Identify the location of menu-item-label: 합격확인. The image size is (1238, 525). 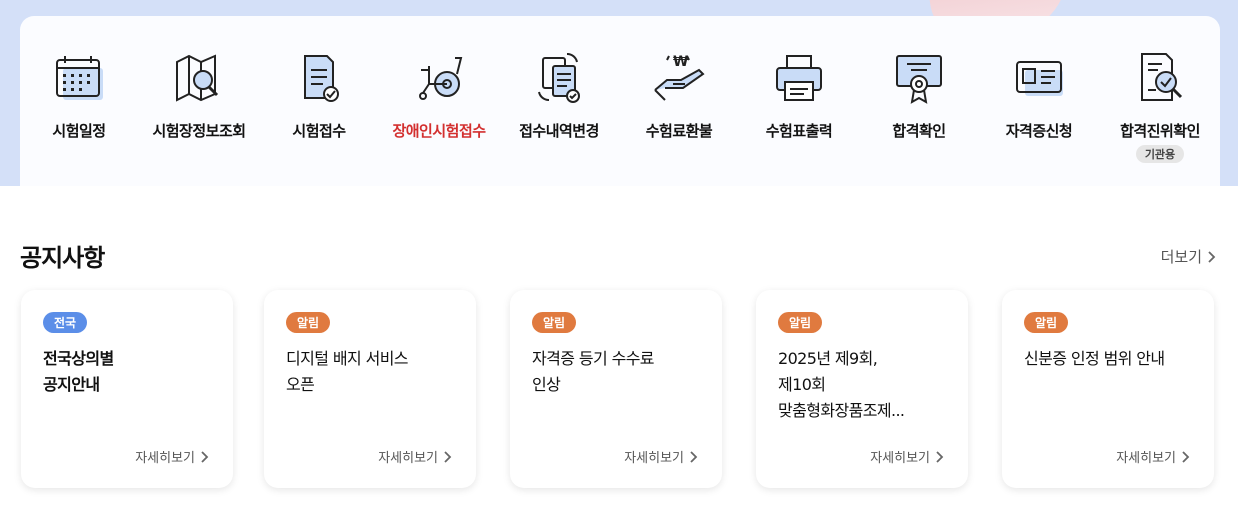
(919, 131).